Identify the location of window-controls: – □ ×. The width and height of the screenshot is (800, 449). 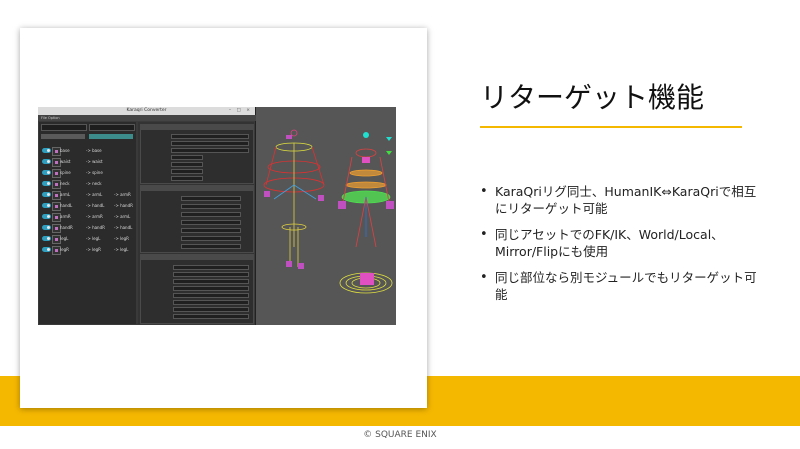
(240, 111).